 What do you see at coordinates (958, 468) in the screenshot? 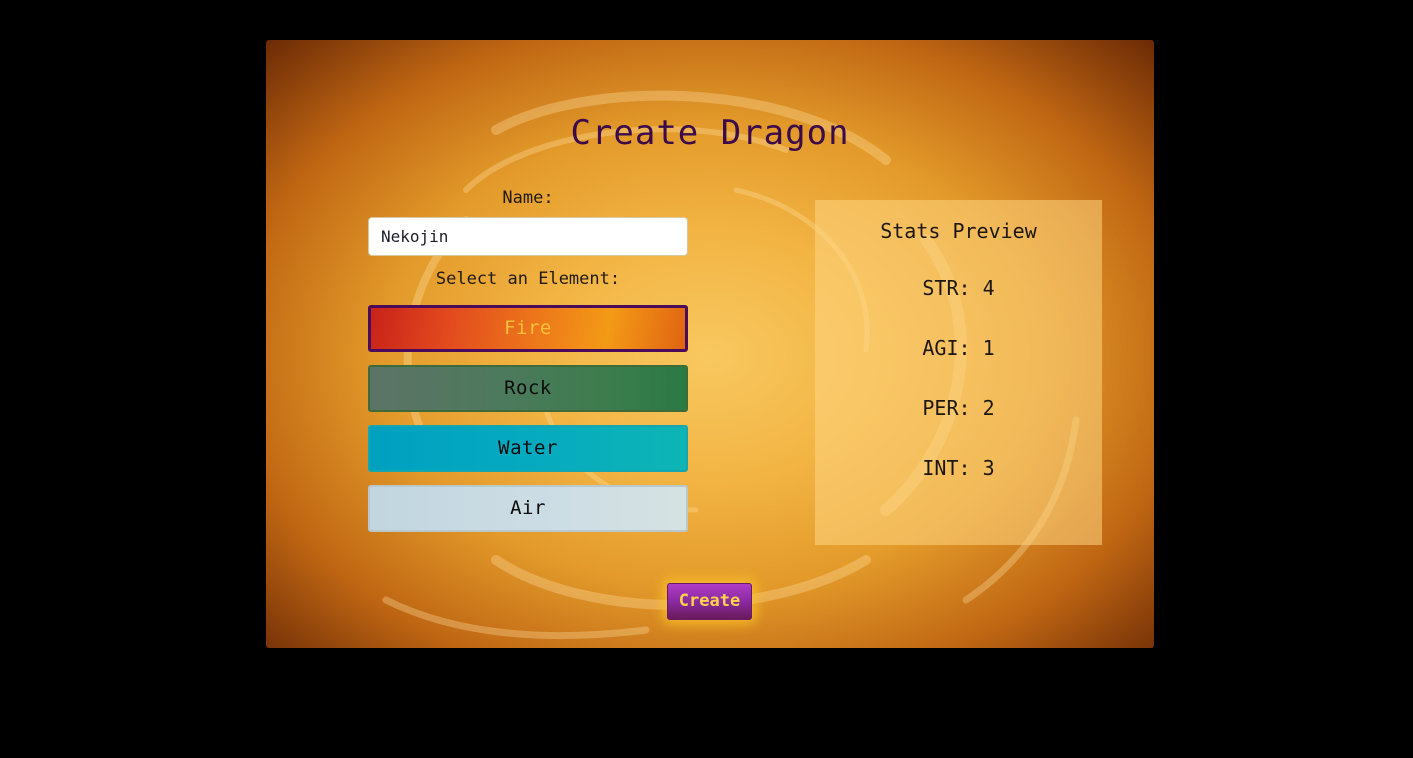
I see `stat-int: INT: 3` at bounding box center [958, 468].